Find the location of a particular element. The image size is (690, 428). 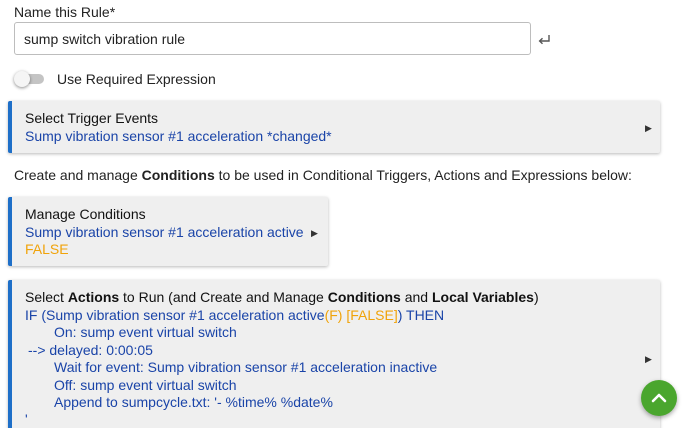

action-line-delay: --> delayed: 0:00:05 is located at coordinates (90, 350).